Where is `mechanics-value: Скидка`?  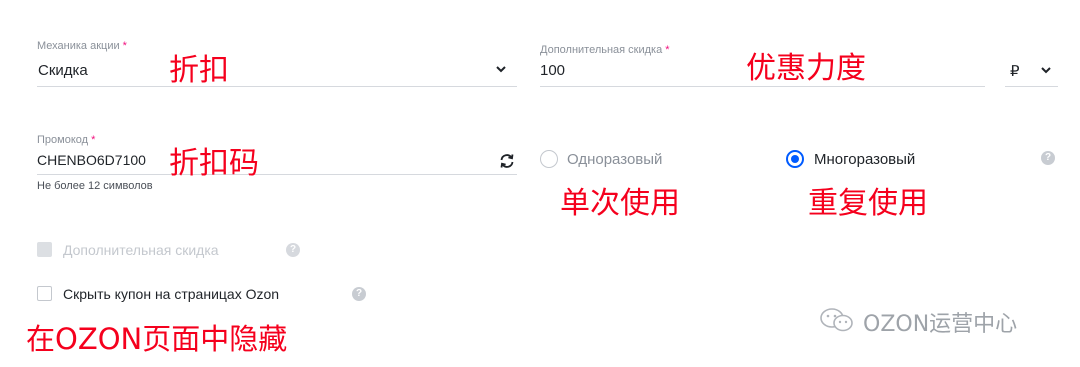 mechanics-value: Скидка is located at coordinates (63, 70).